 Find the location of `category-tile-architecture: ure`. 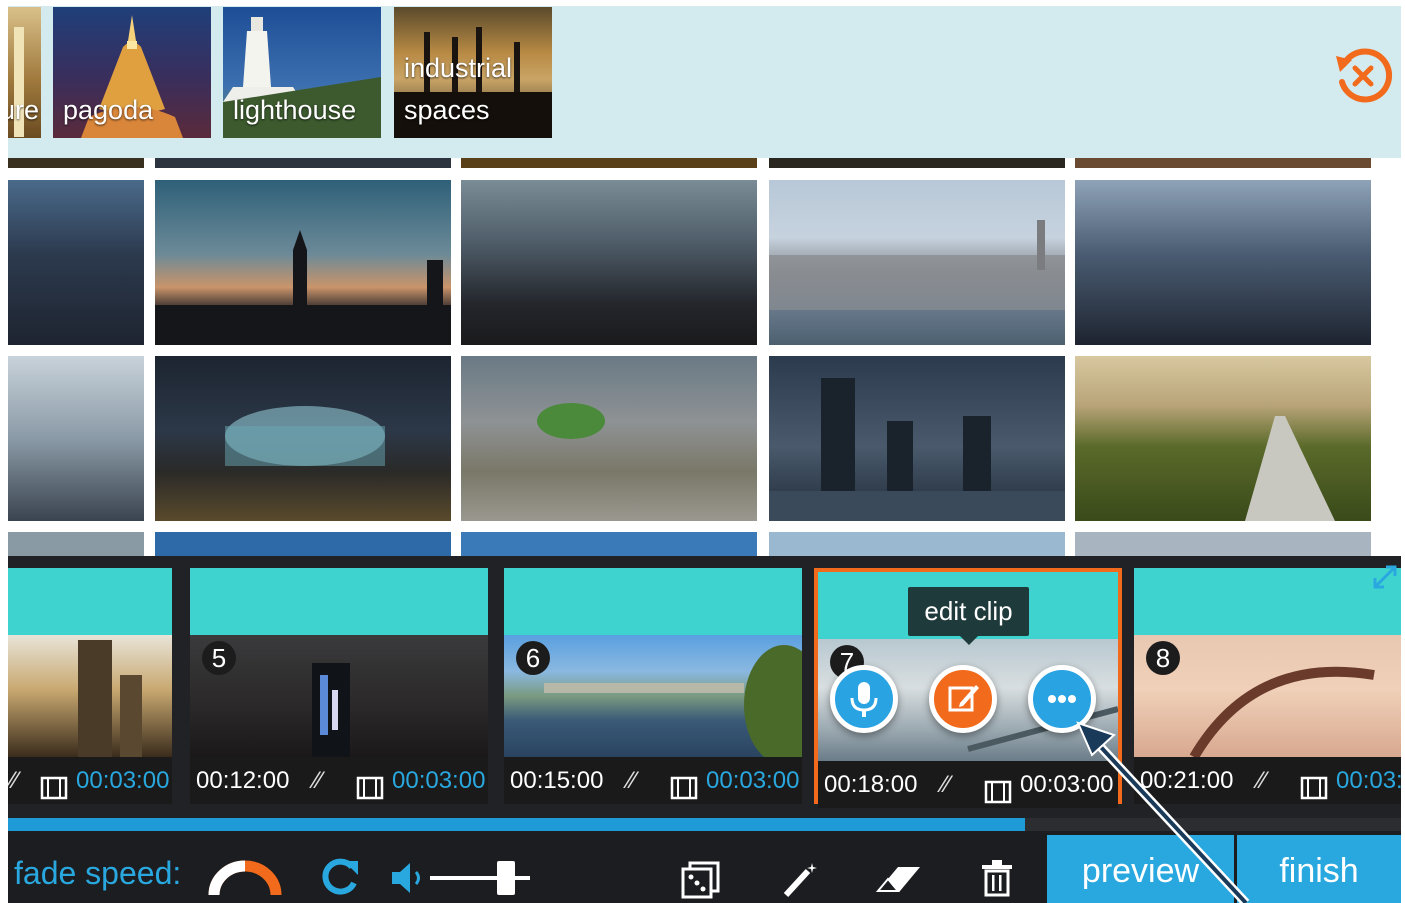

category-tile-architecture: ure is located at coordinates (24, 72).